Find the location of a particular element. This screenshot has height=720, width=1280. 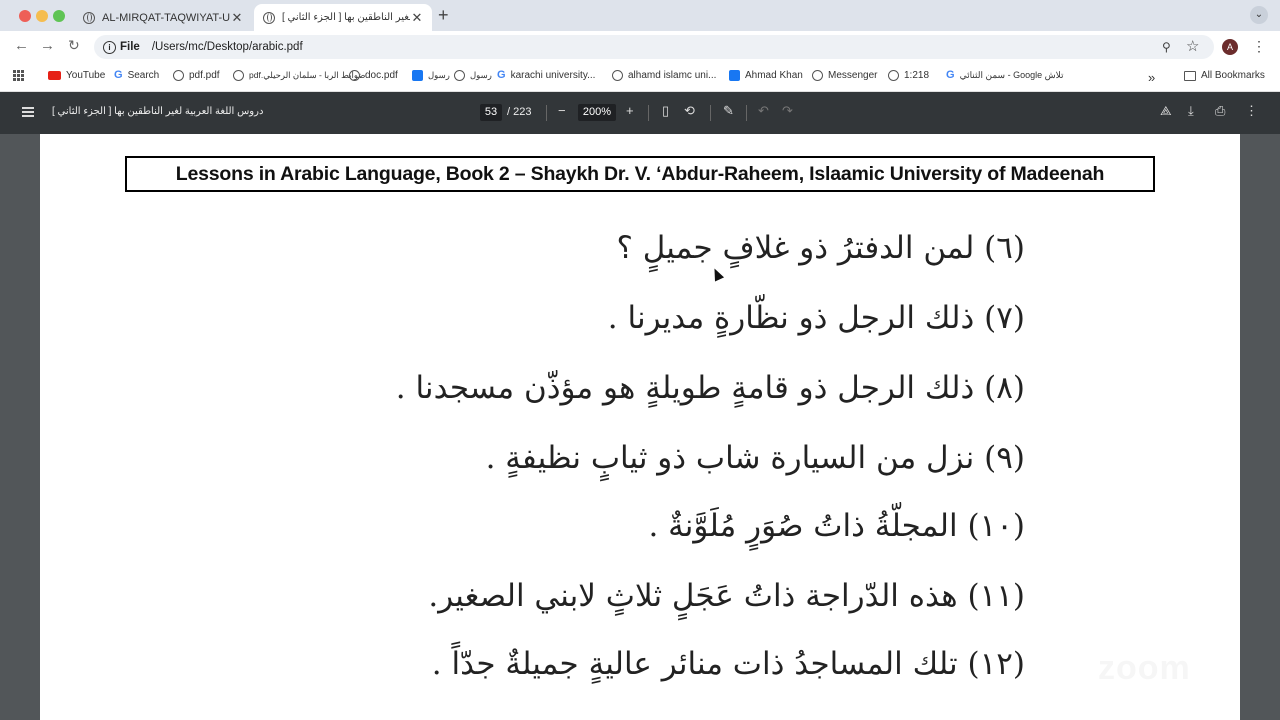

zoom-out-button: − is located at coordinates (562, 110).